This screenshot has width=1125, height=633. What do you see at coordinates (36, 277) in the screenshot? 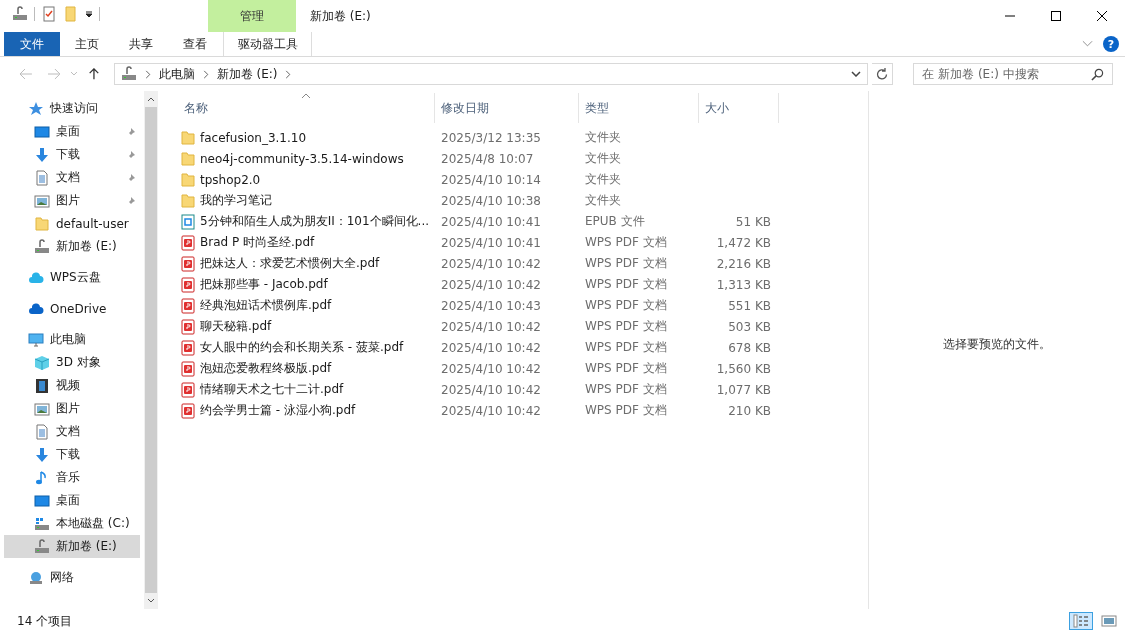
I see `cloud-icon` at bounding box center [36, 277].